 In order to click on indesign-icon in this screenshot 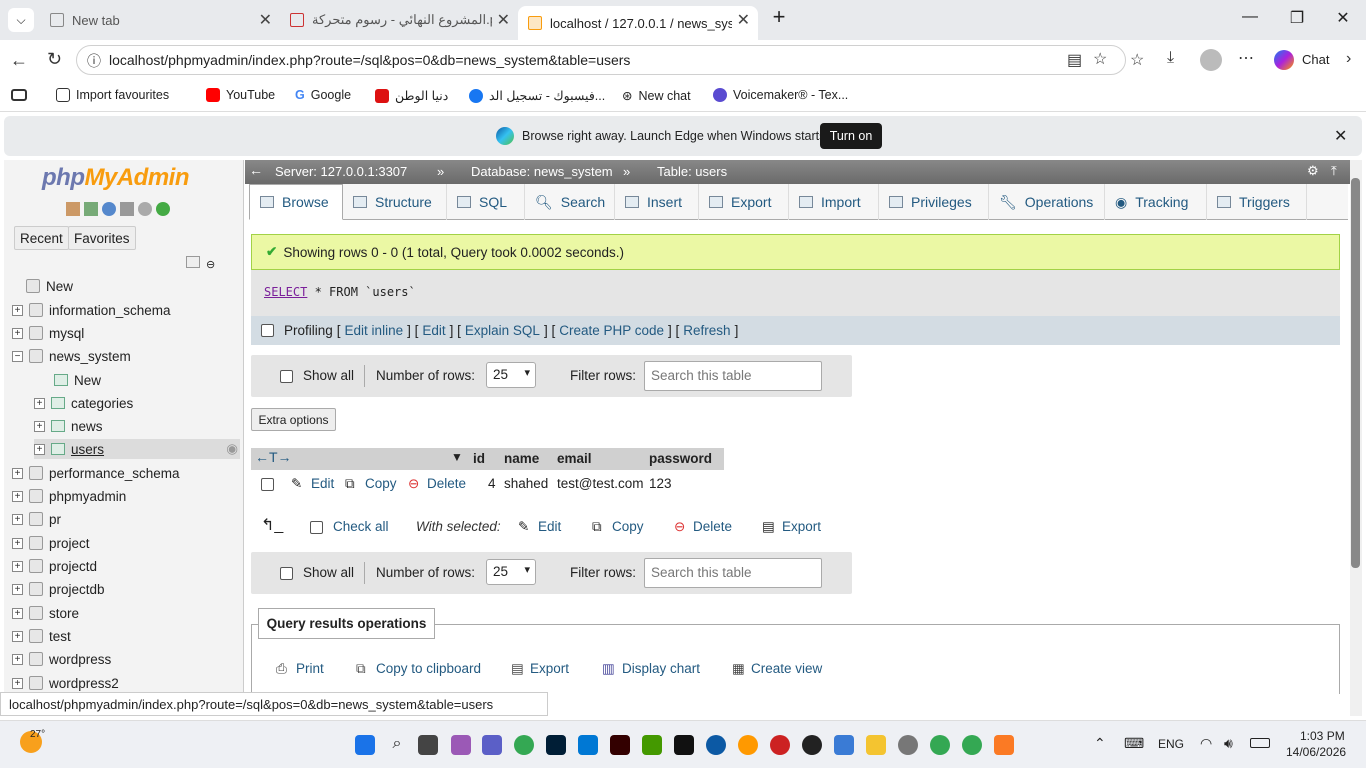, I will do `click(652, 745)`.